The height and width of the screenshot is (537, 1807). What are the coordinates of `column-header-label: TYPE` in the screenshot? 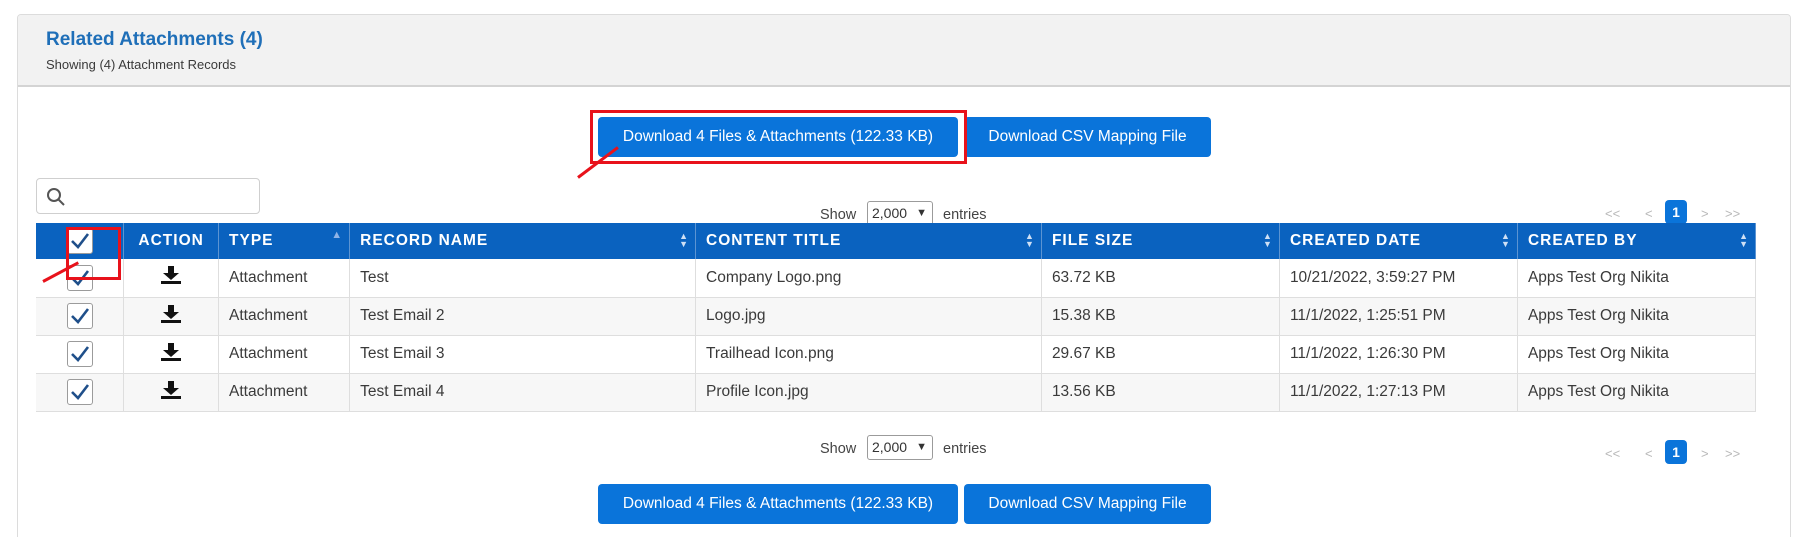 It's located at (251, 240).